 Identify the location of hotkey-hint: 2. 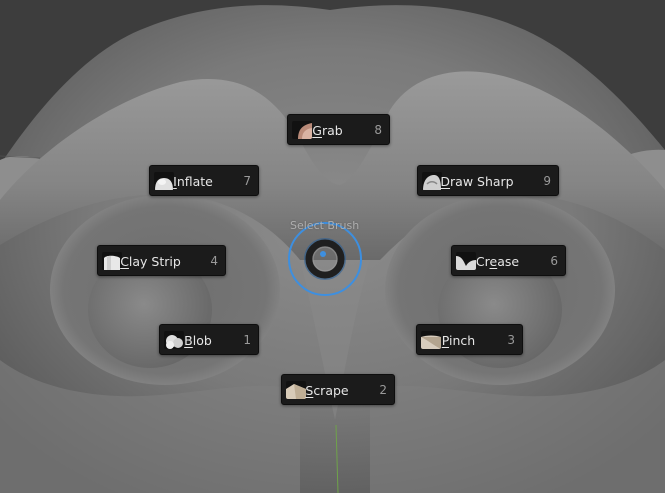
(383, 390).